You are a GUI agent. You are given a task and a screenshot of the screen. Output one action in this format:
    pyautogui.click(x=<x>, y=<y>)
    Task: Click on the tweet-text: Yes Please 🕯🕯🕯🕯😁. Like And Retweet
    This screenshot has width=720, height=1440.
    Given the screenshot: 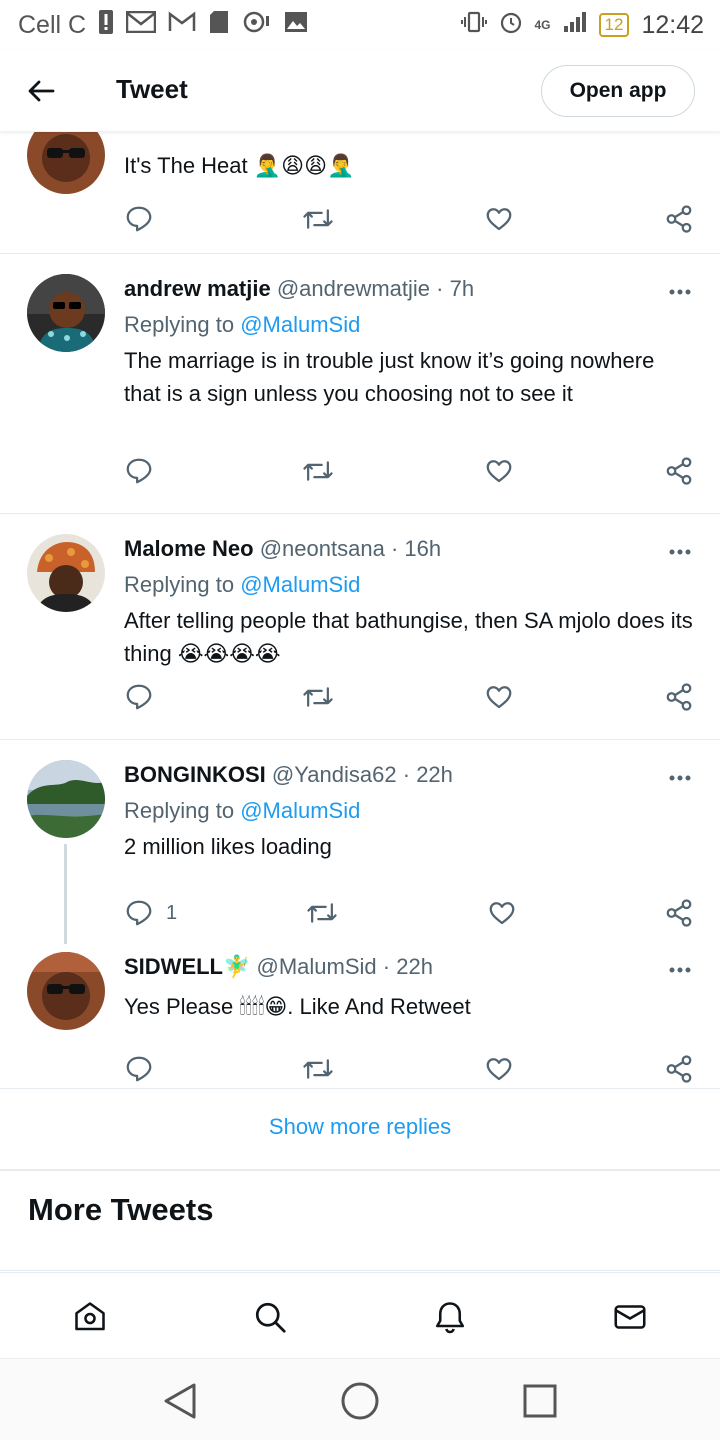 What is the action you would take?
    pyautogui.click(x=297, y=1006)
    